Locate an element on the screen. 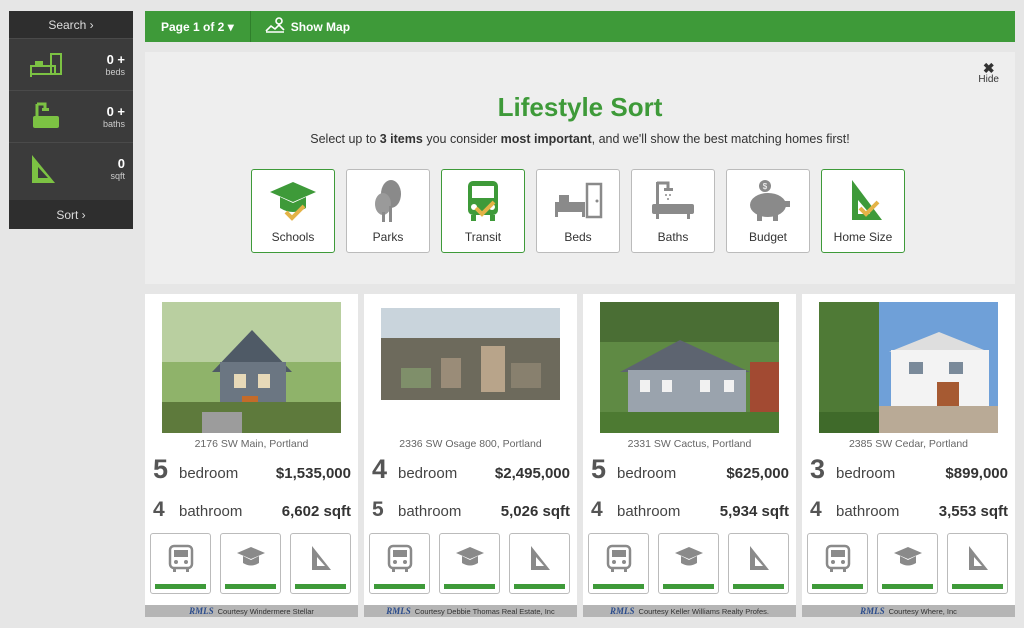  category-label: Home Size is located at coordinates (863, 237).